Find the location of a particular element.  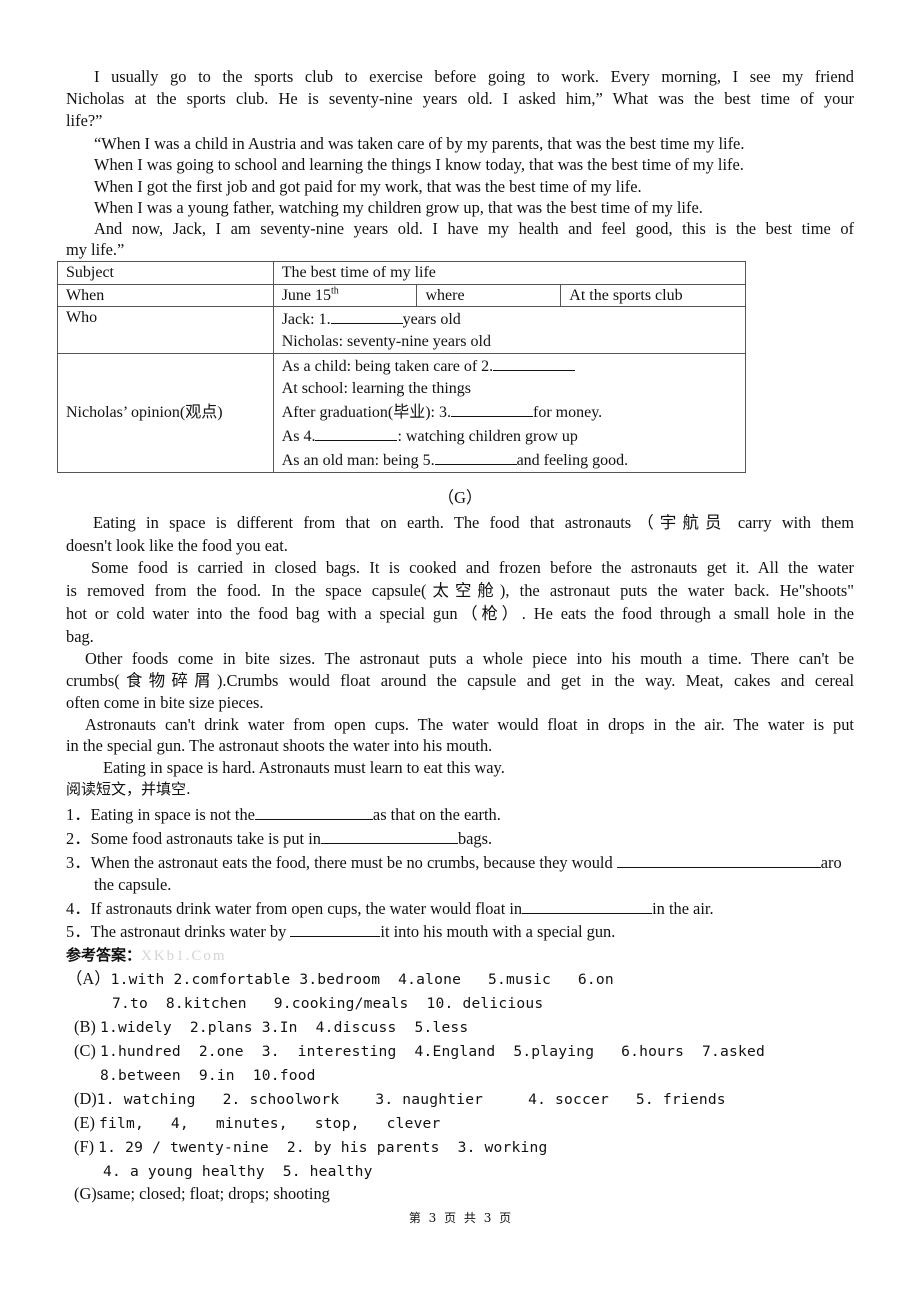

answer-text: same; closed; float; drops; shooting is located at coordinates (213, 1193).